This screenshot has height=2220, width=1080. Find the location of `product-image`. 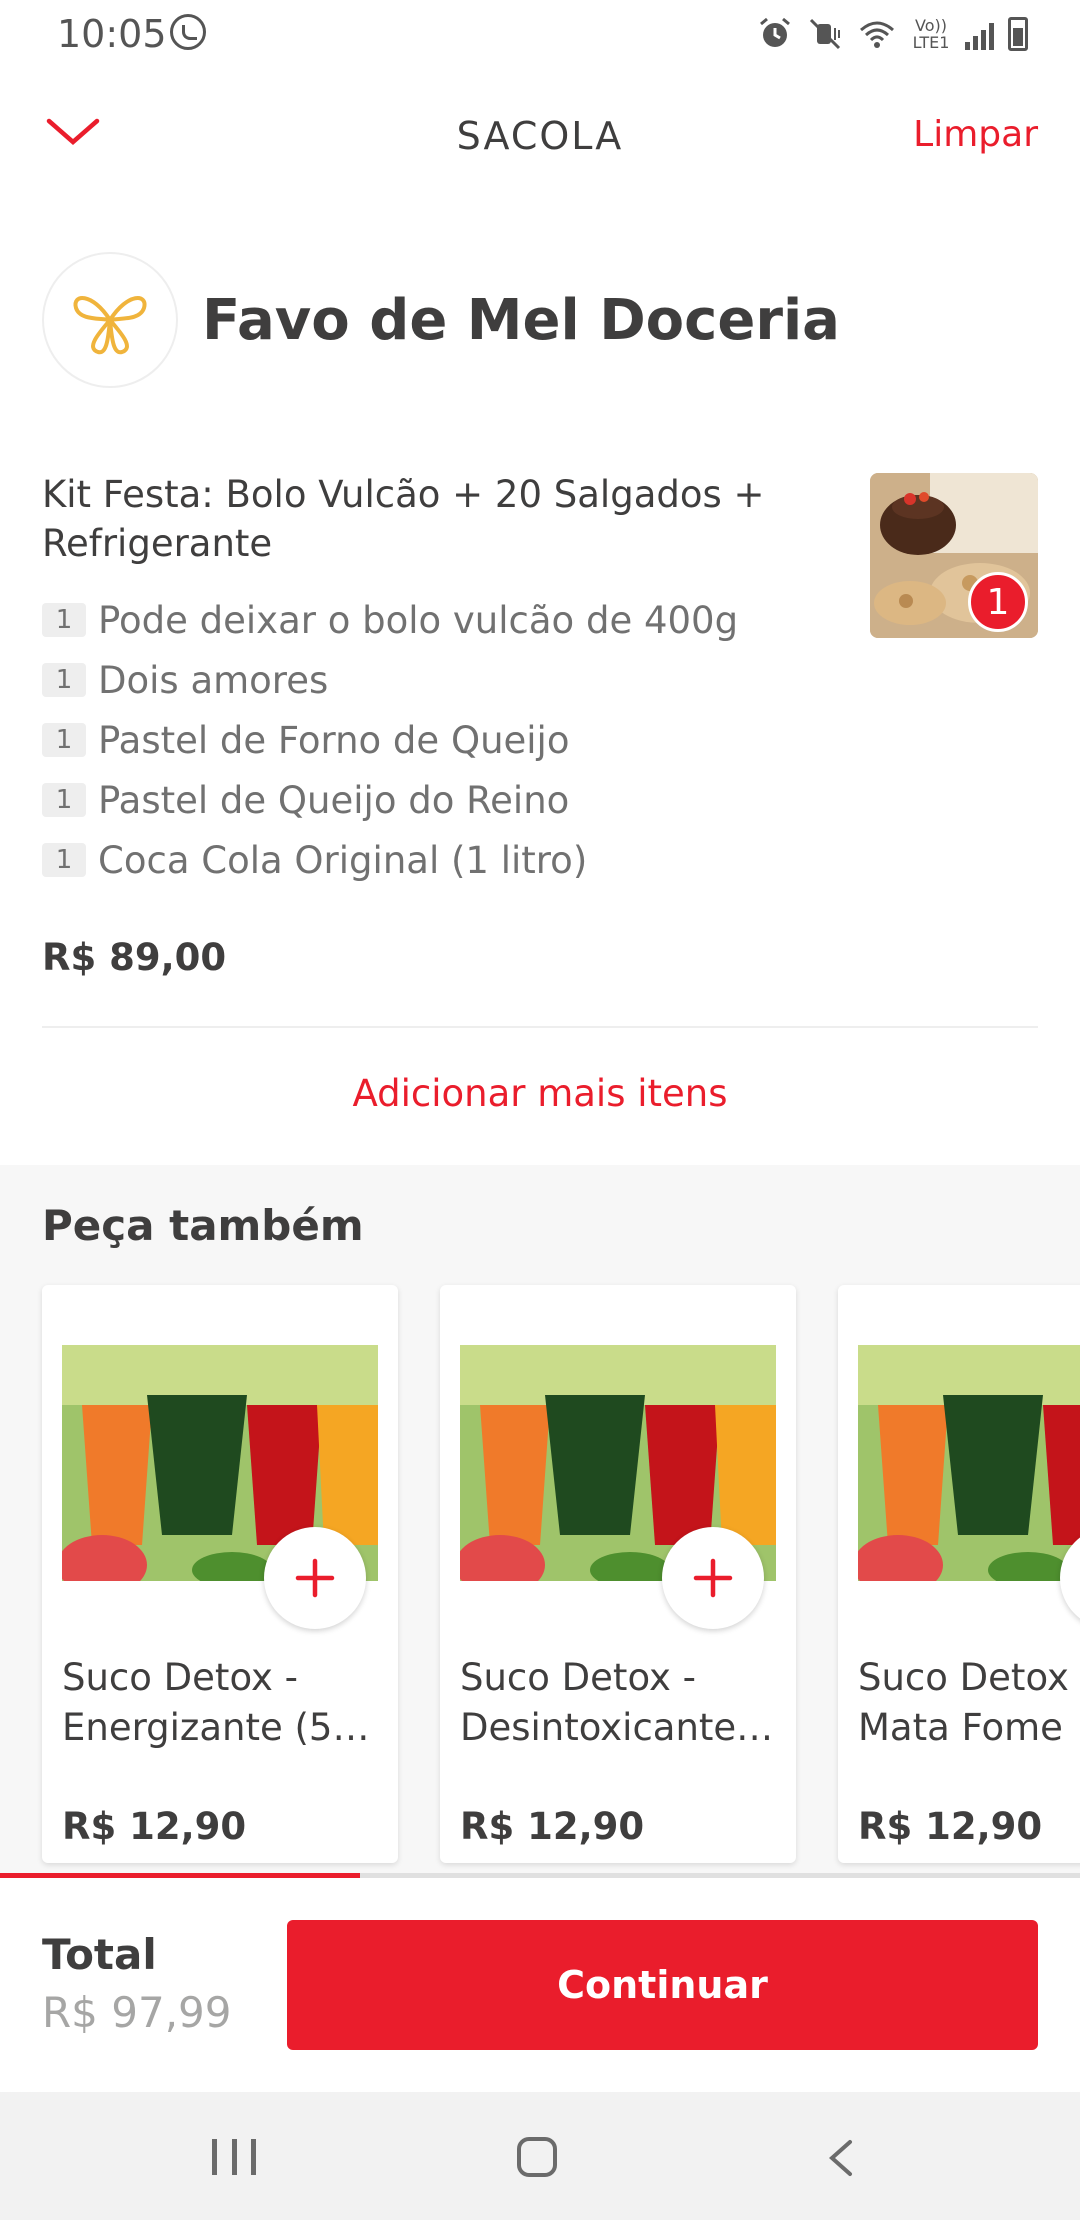

product-image is located at coordinates (969, 1463).